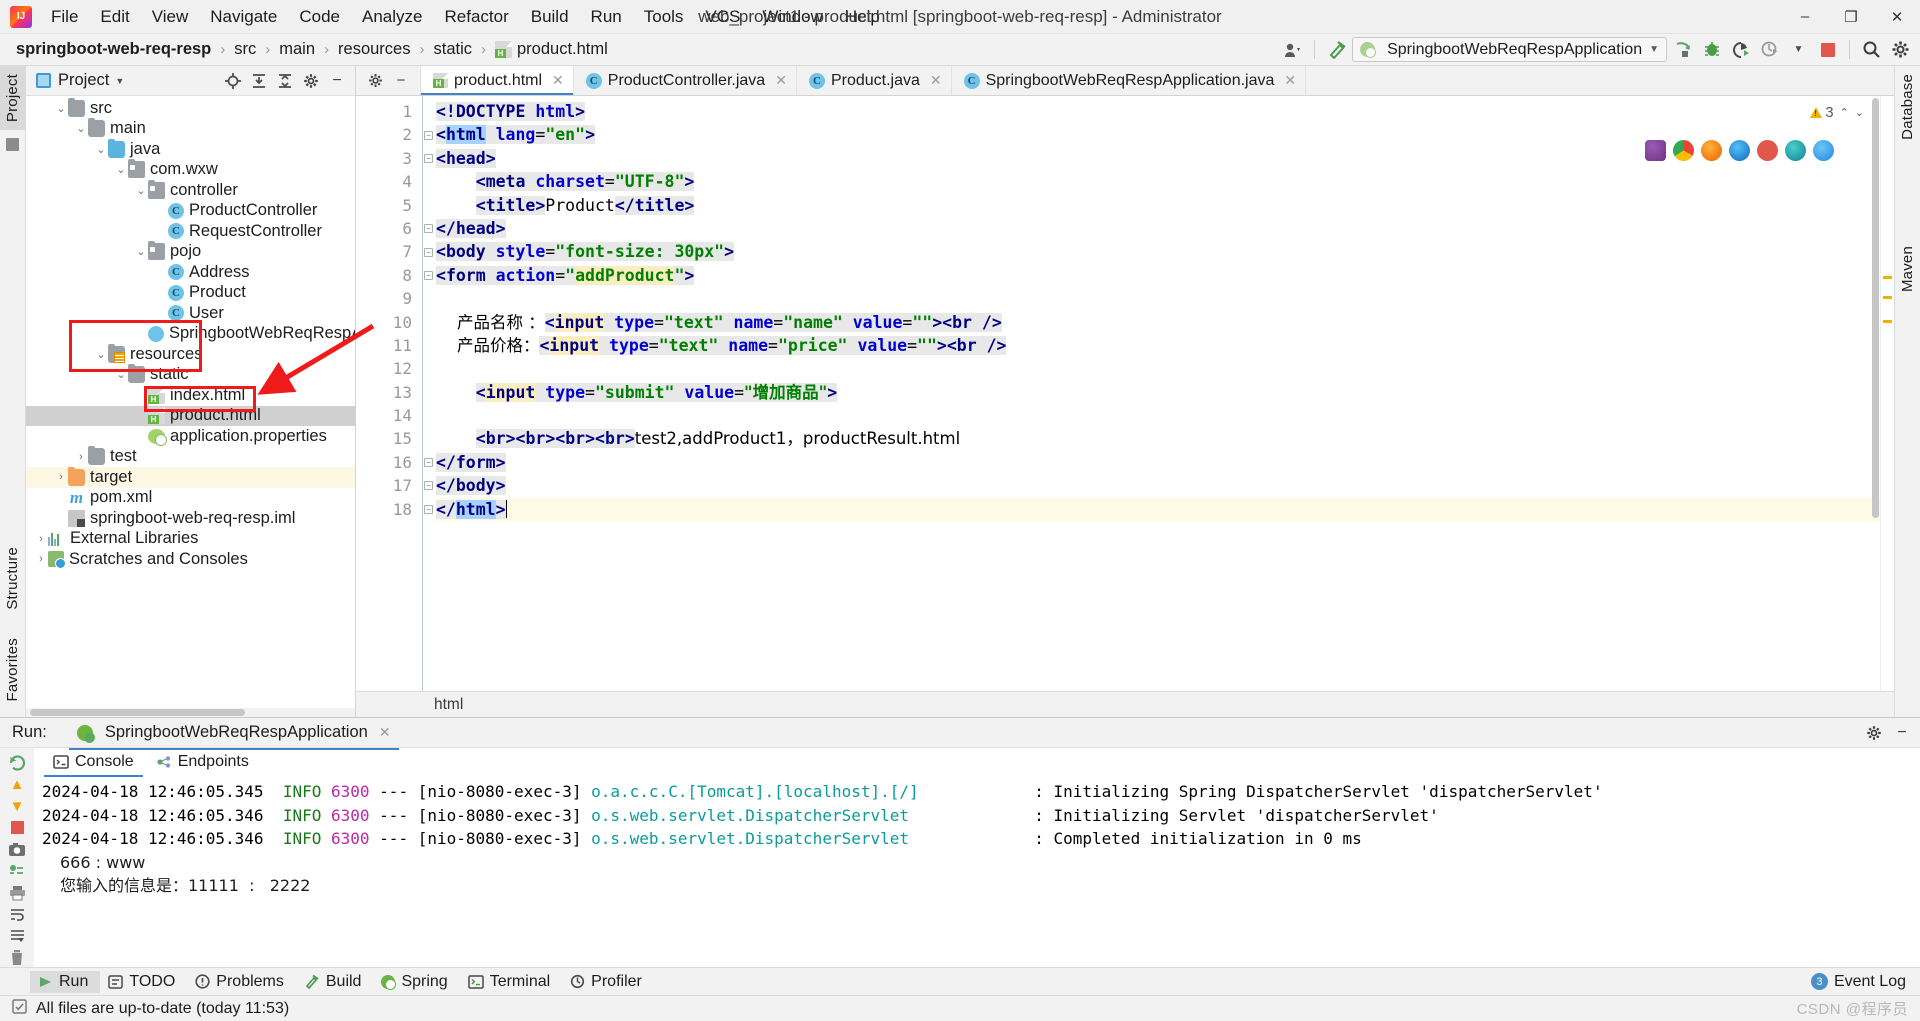 Image resolution: width=1920 pixels, height=1021 pixels. Describe the element at coordinates (862, 17) in the screenshot. I see `menu-help: Help` at that location.